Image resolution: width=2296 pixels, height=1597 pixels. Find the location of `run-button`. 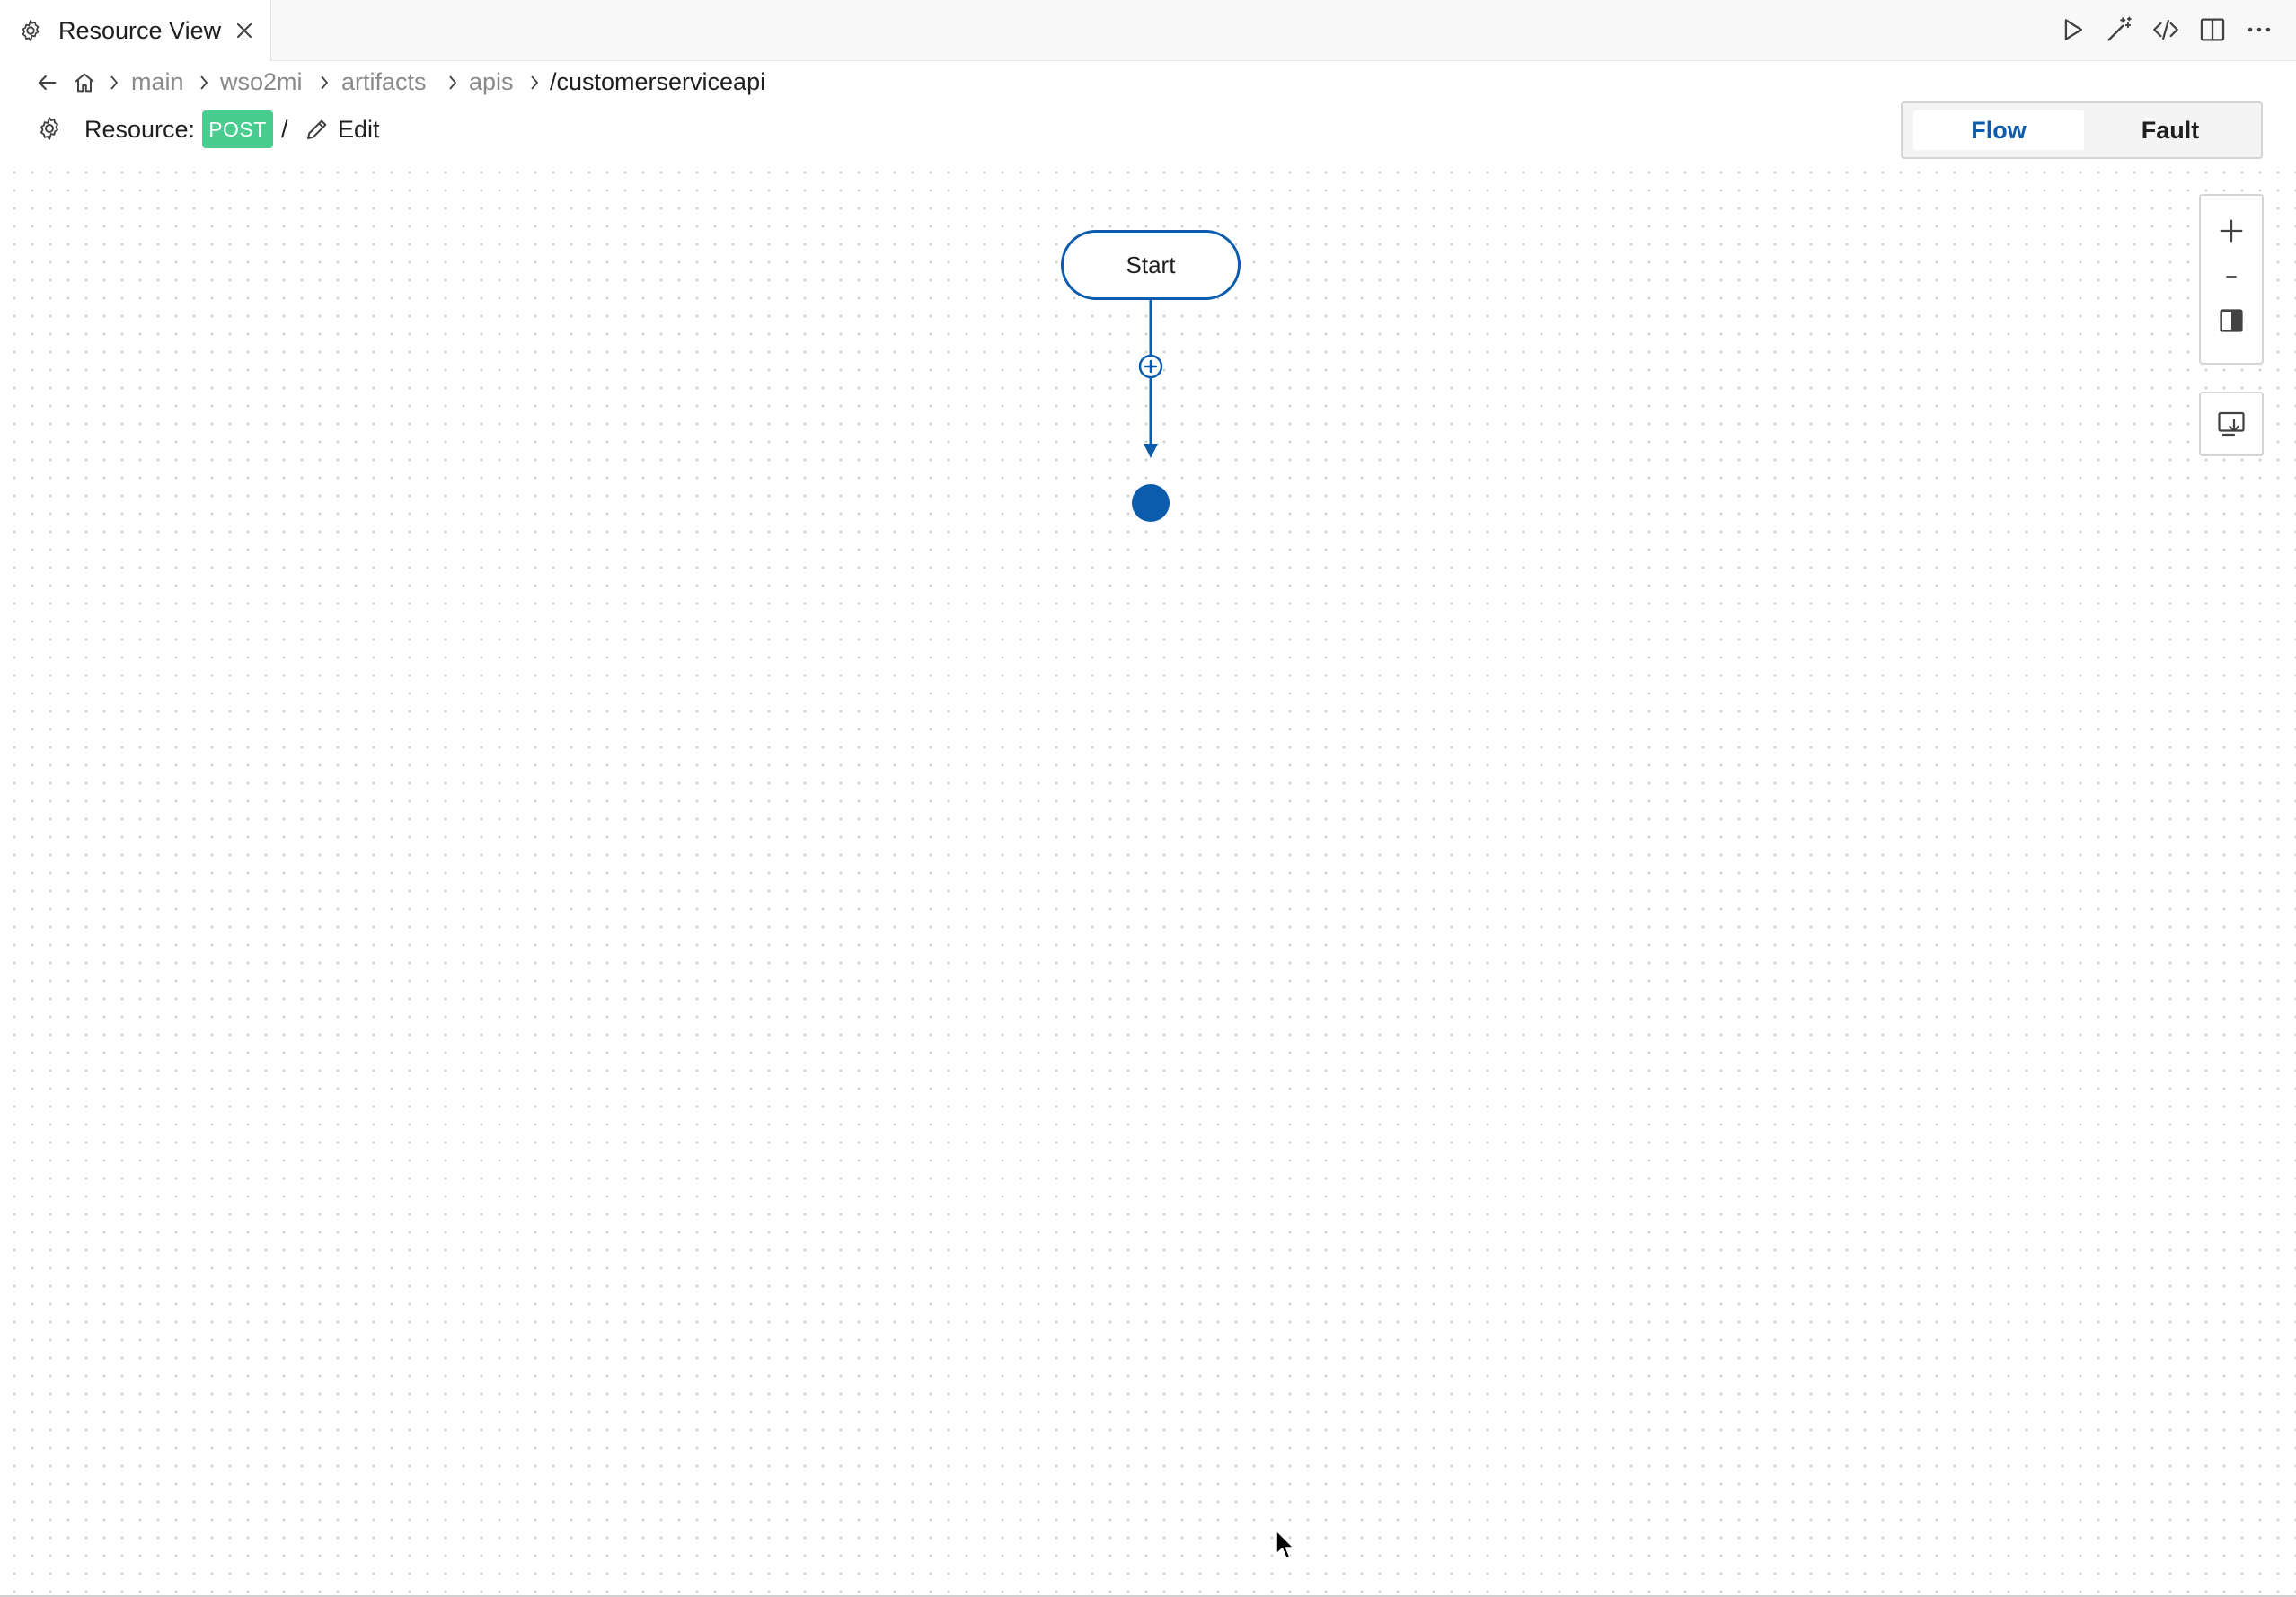

run-button is located at coordinates (2072, 29).